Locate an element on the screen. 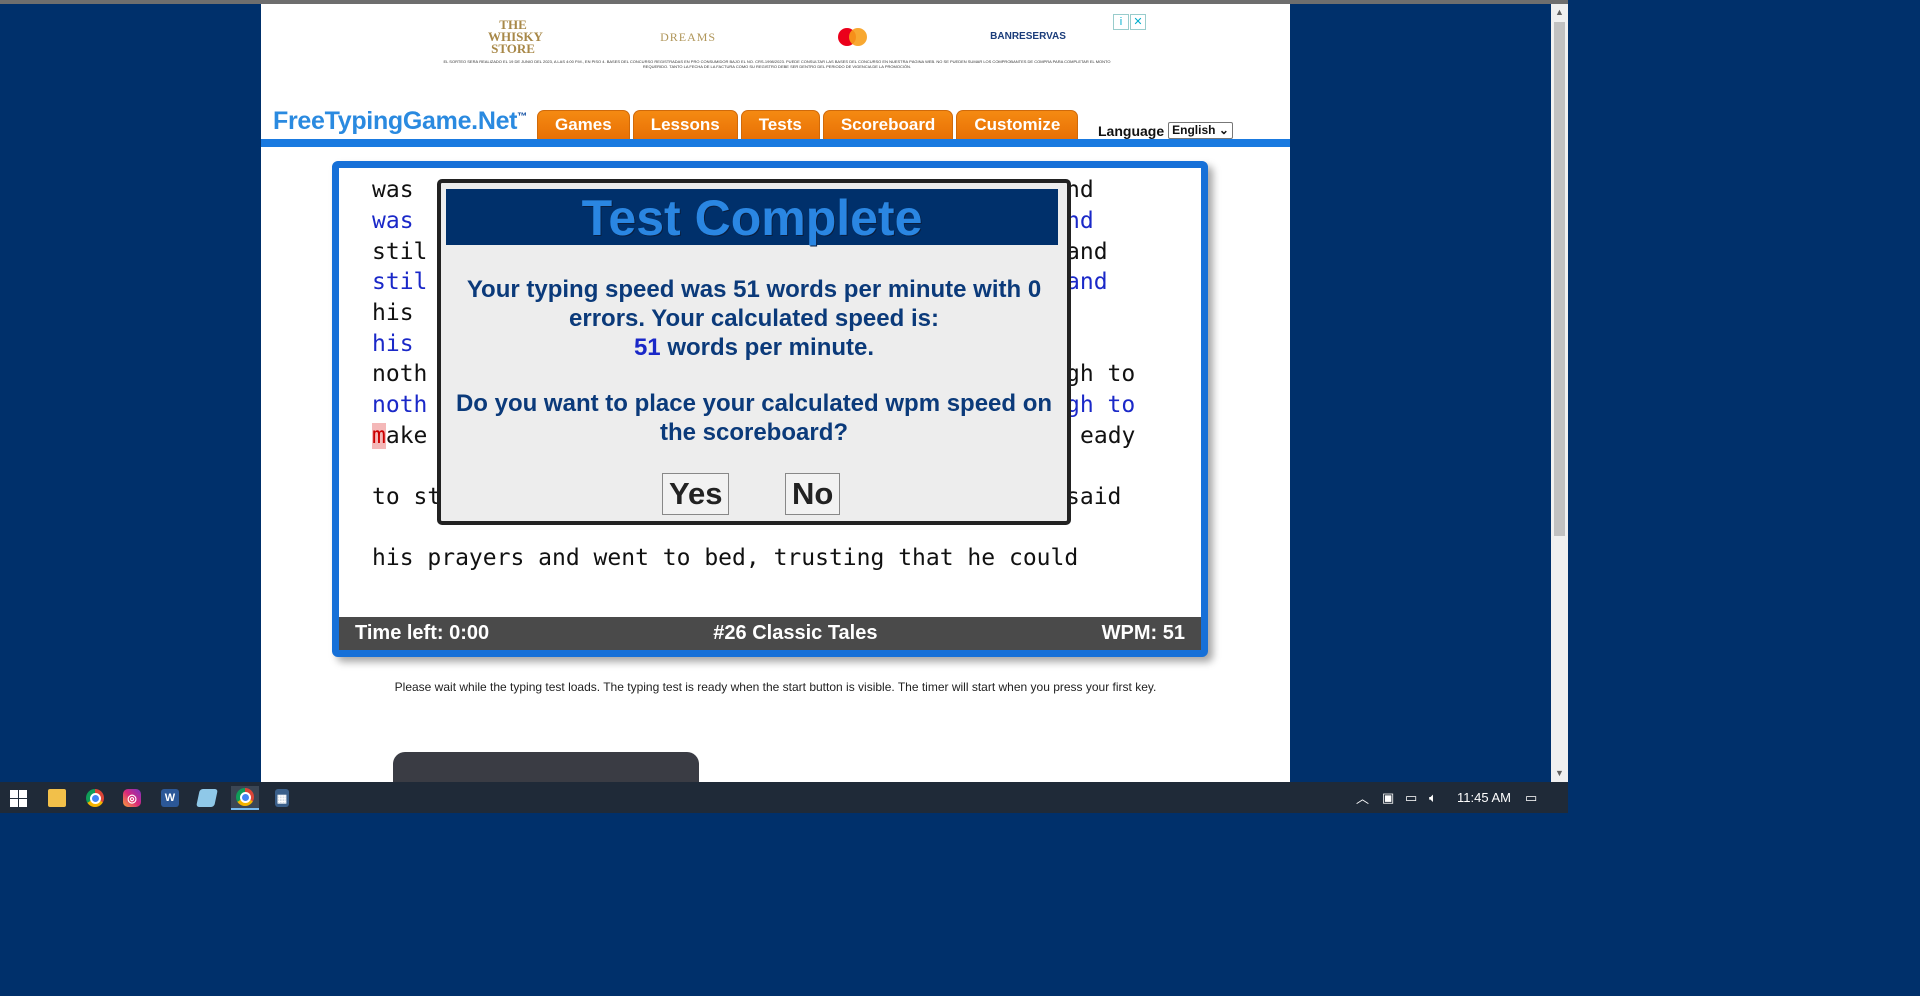 This screenshot has height=996, width=1920. dialog-title: Test Complete is located at coordinates (752, 217).